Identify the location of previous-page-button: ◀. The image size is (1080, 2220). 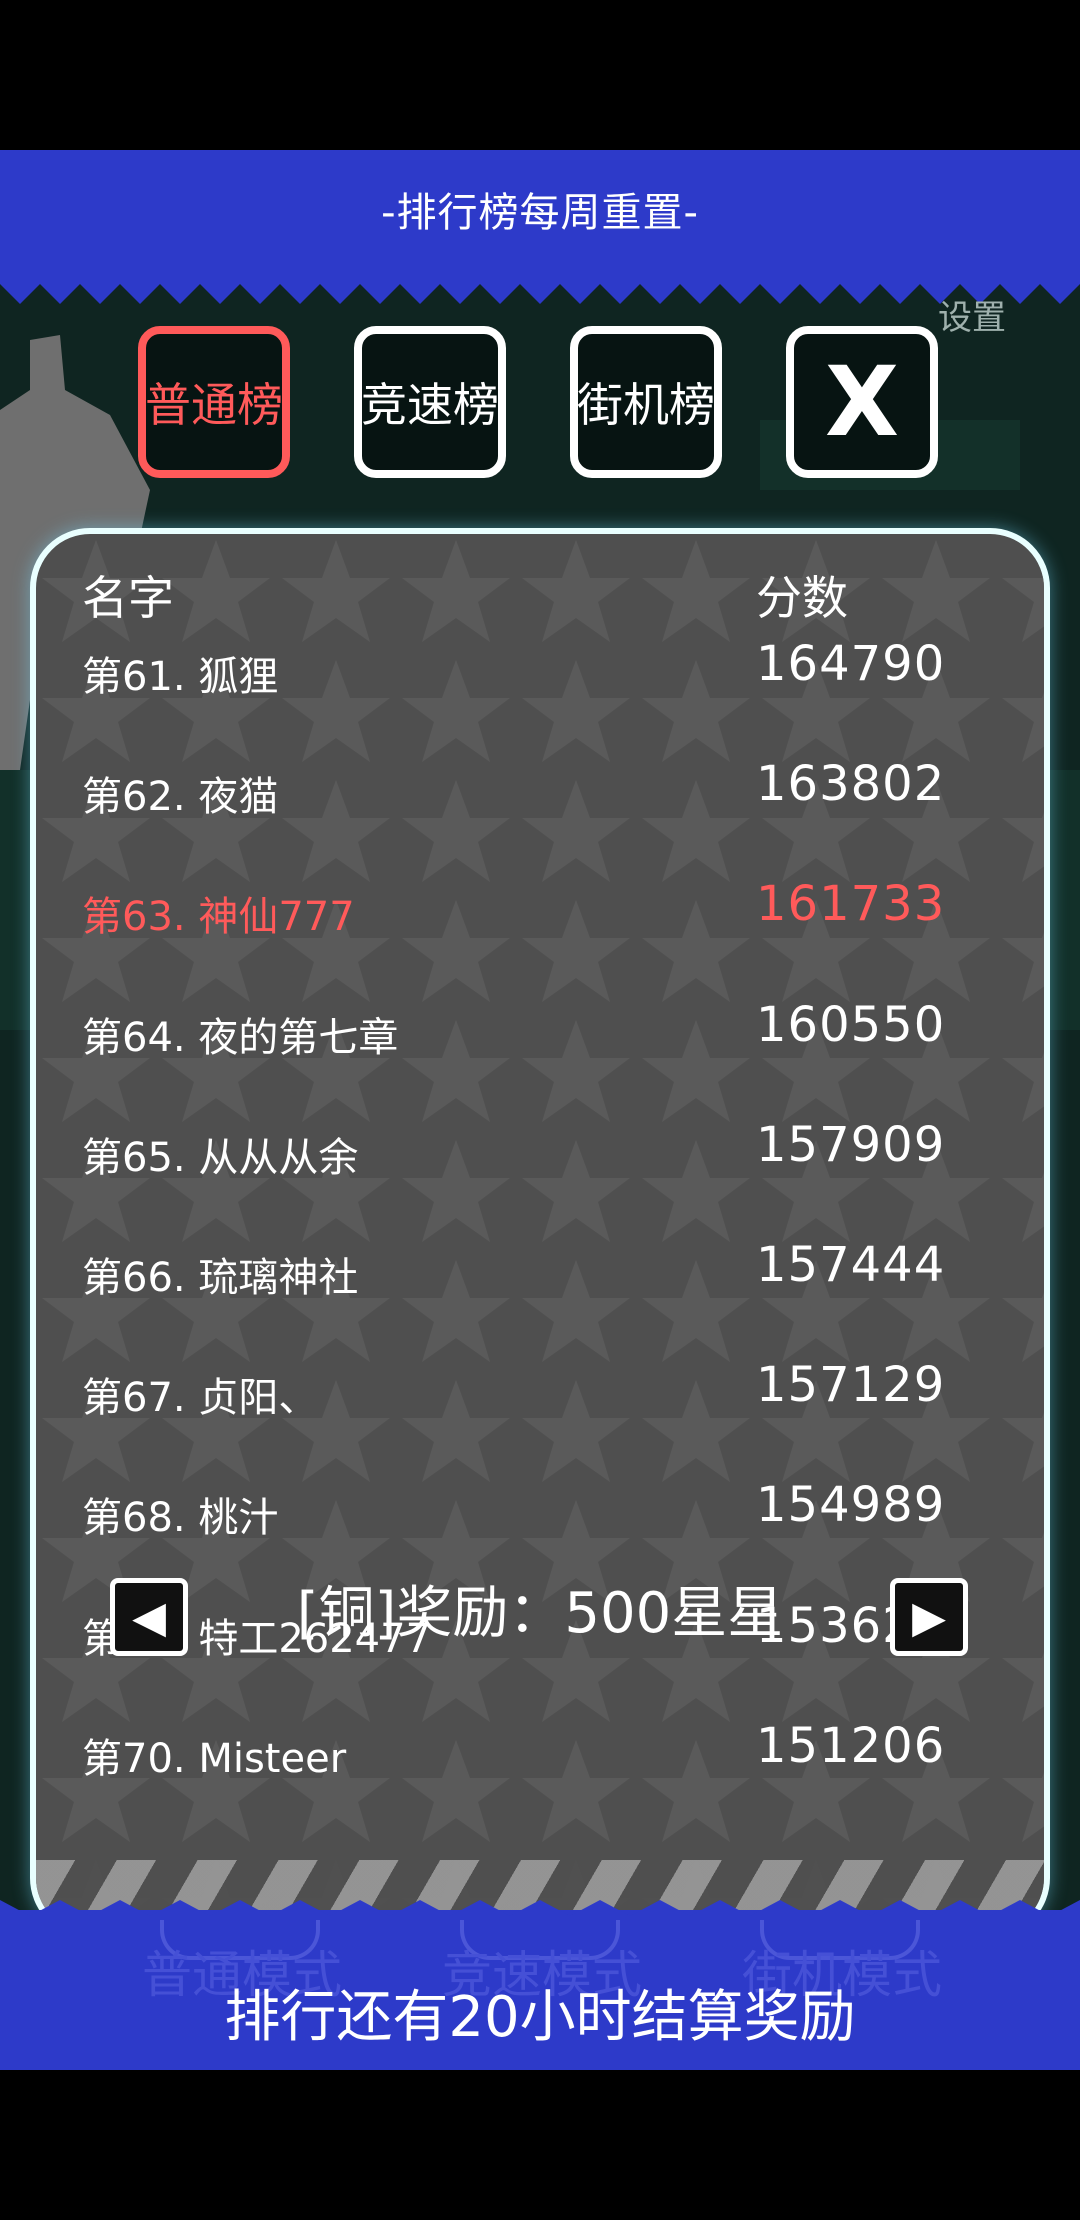
(149, 1617).